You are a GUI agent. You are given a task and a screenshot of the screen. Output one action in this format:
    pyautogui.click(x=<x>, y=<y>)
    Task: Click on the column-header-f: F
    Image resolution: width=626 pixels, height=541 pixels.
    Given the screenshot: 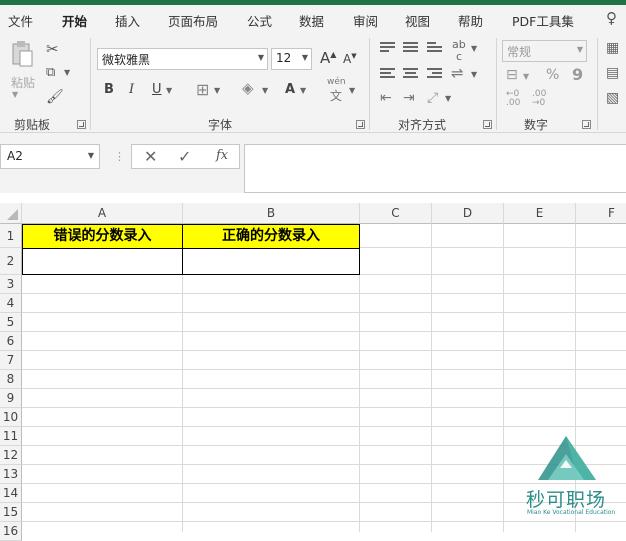 What is the action you would take?
    pyautogui.click(x=601, y=213)
    